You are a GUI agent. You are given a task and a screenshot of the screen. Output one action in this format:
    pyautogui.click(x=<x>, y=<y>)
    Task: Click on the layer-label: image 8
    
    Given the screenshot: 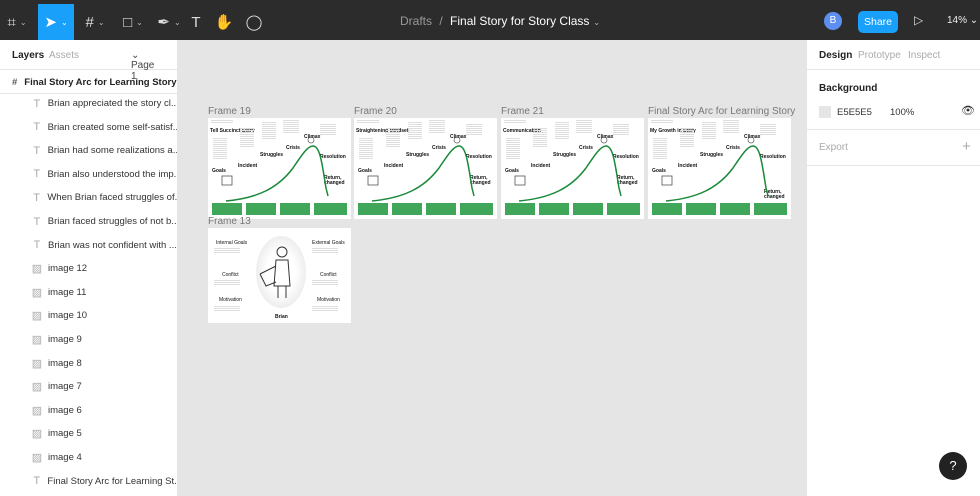 What is the action you would take?
    pyautogui.click(x=65, y=363)
    